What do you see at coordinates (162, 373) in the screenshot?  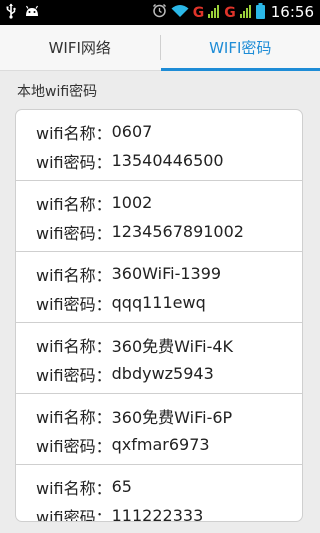 I see `wifi-password-value: dbdywz5943` at bounding box center [162, 373].